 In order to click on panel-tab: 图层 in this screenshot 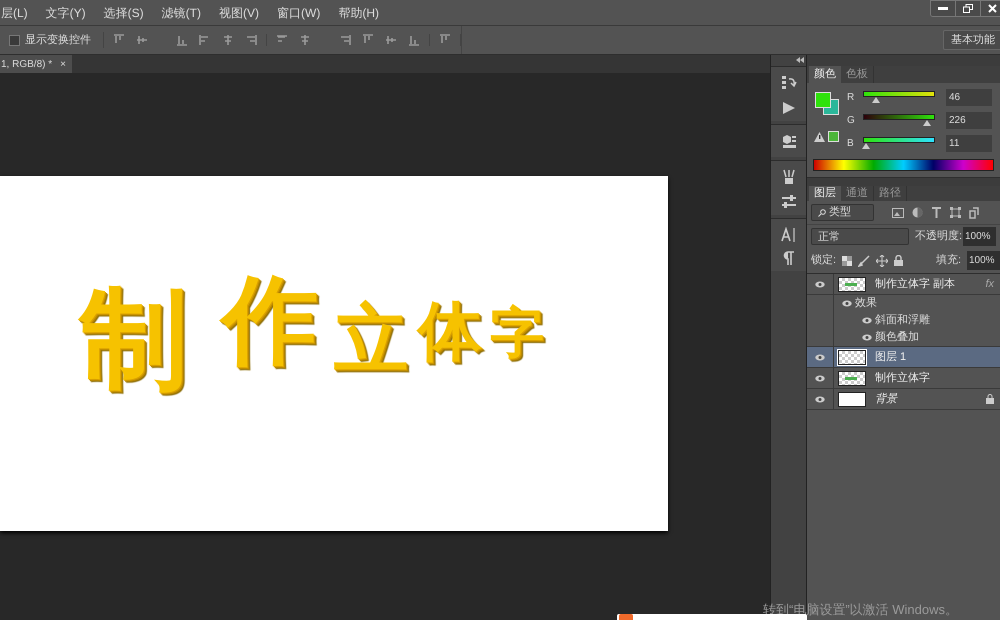, I will do `click(825, 193)`.